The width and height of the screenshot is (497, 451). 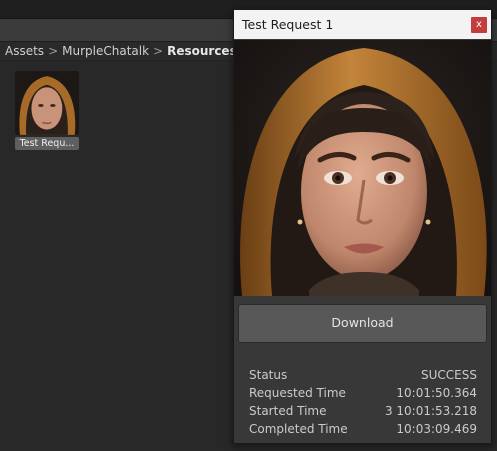 What do you see at coordinates (363, 411) in the screenshot?
I see `info-row-started-time: Started Time 3 10:01:53.218` at bounding box center [363, 411].